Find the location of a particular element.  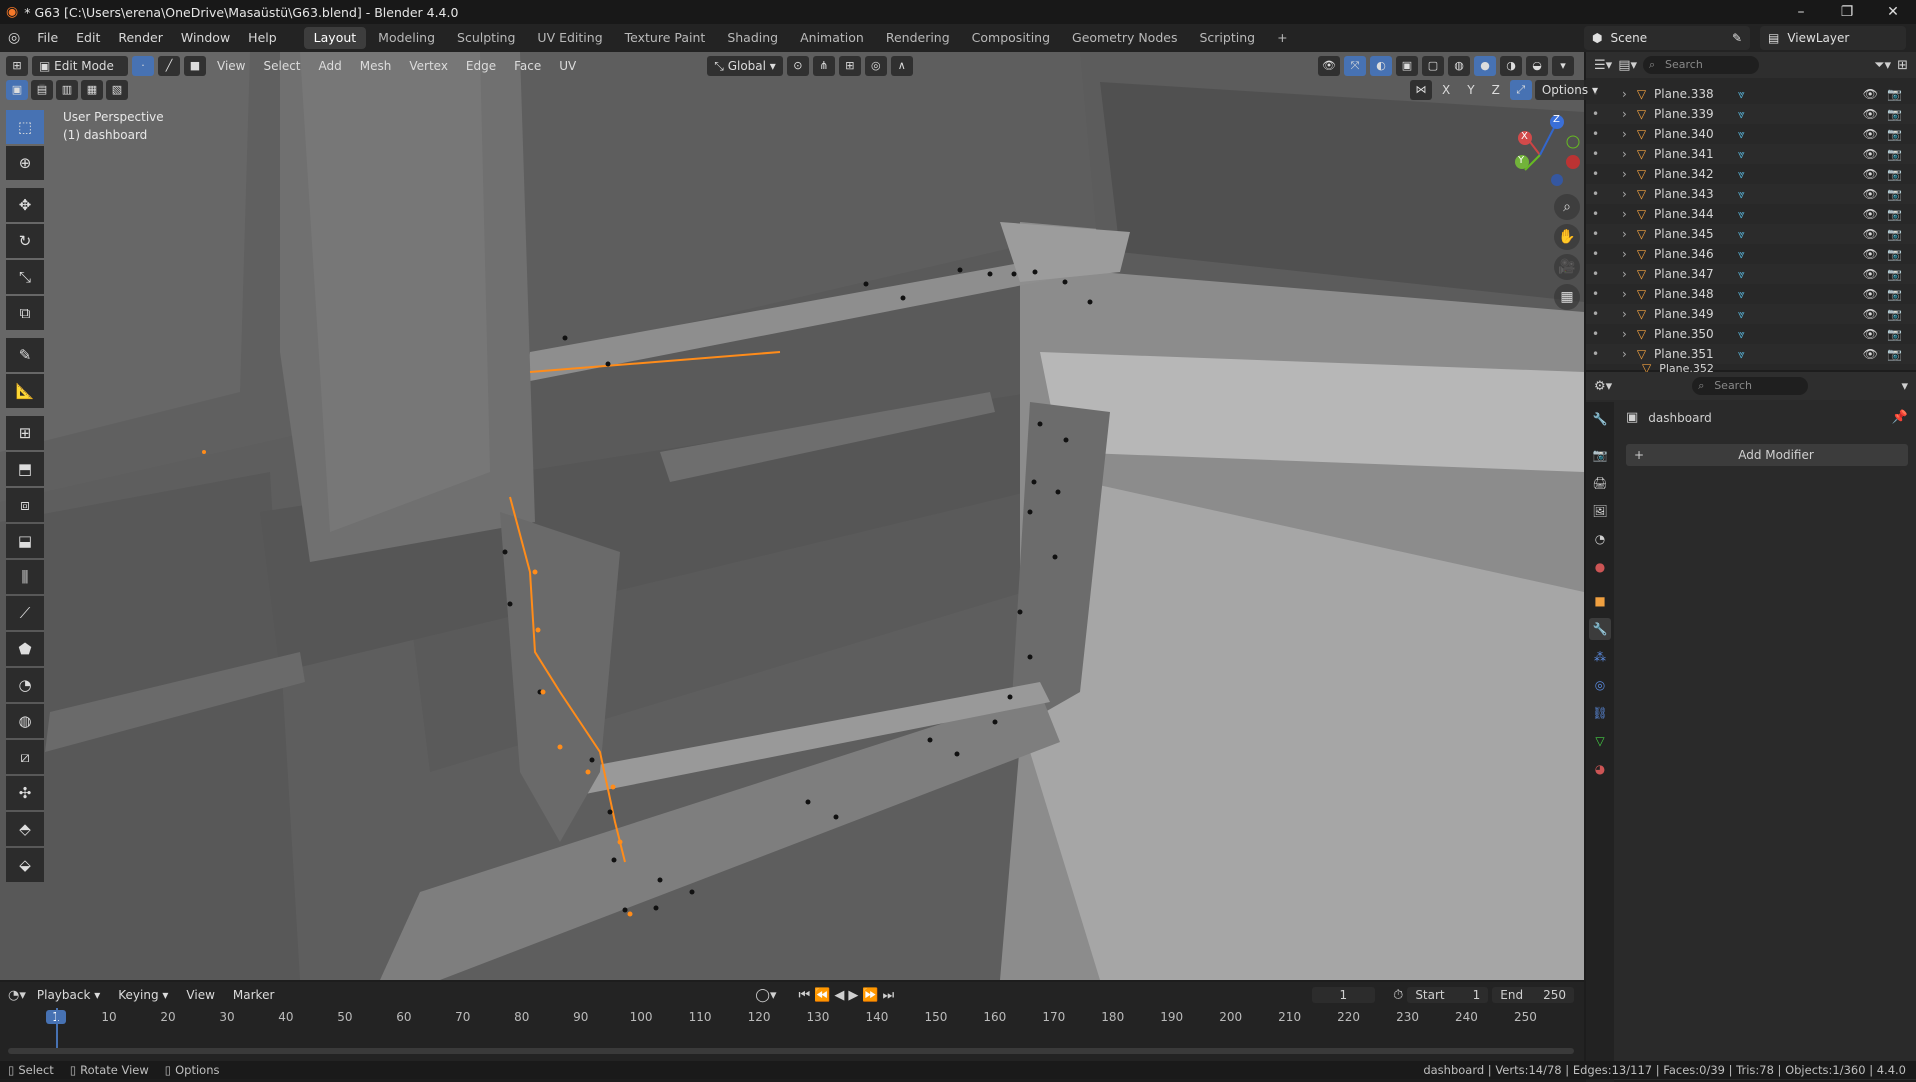

face-select-icon: ■ is located at coordinates (195, 66).